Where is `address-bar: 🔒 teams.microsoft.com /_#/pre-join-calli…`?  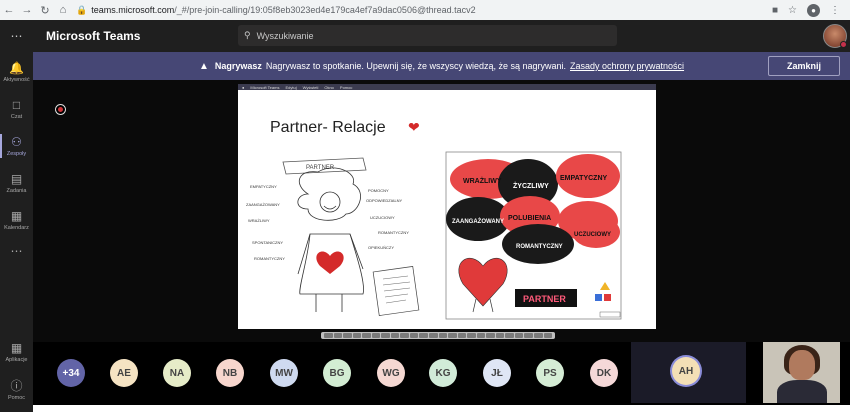
address-bar: 🔒 teams.microsoft.com /_#/pre-join-calli… is located at coordinates (424, 10).